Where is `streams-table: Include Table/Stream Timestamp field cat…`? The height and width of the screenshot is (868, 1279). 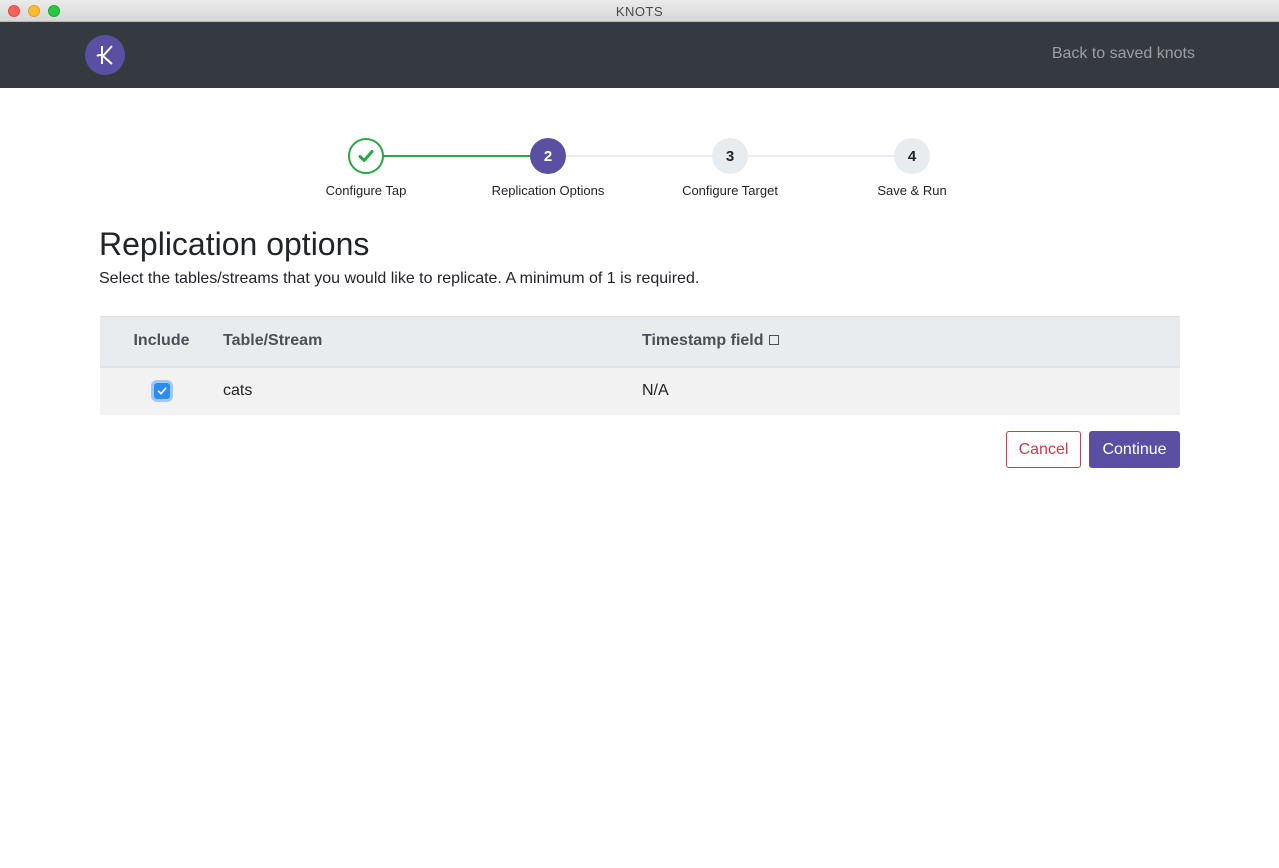 streams-table: Include Table/Stream Timestamp field cat… is located at coordinates (640, 365).